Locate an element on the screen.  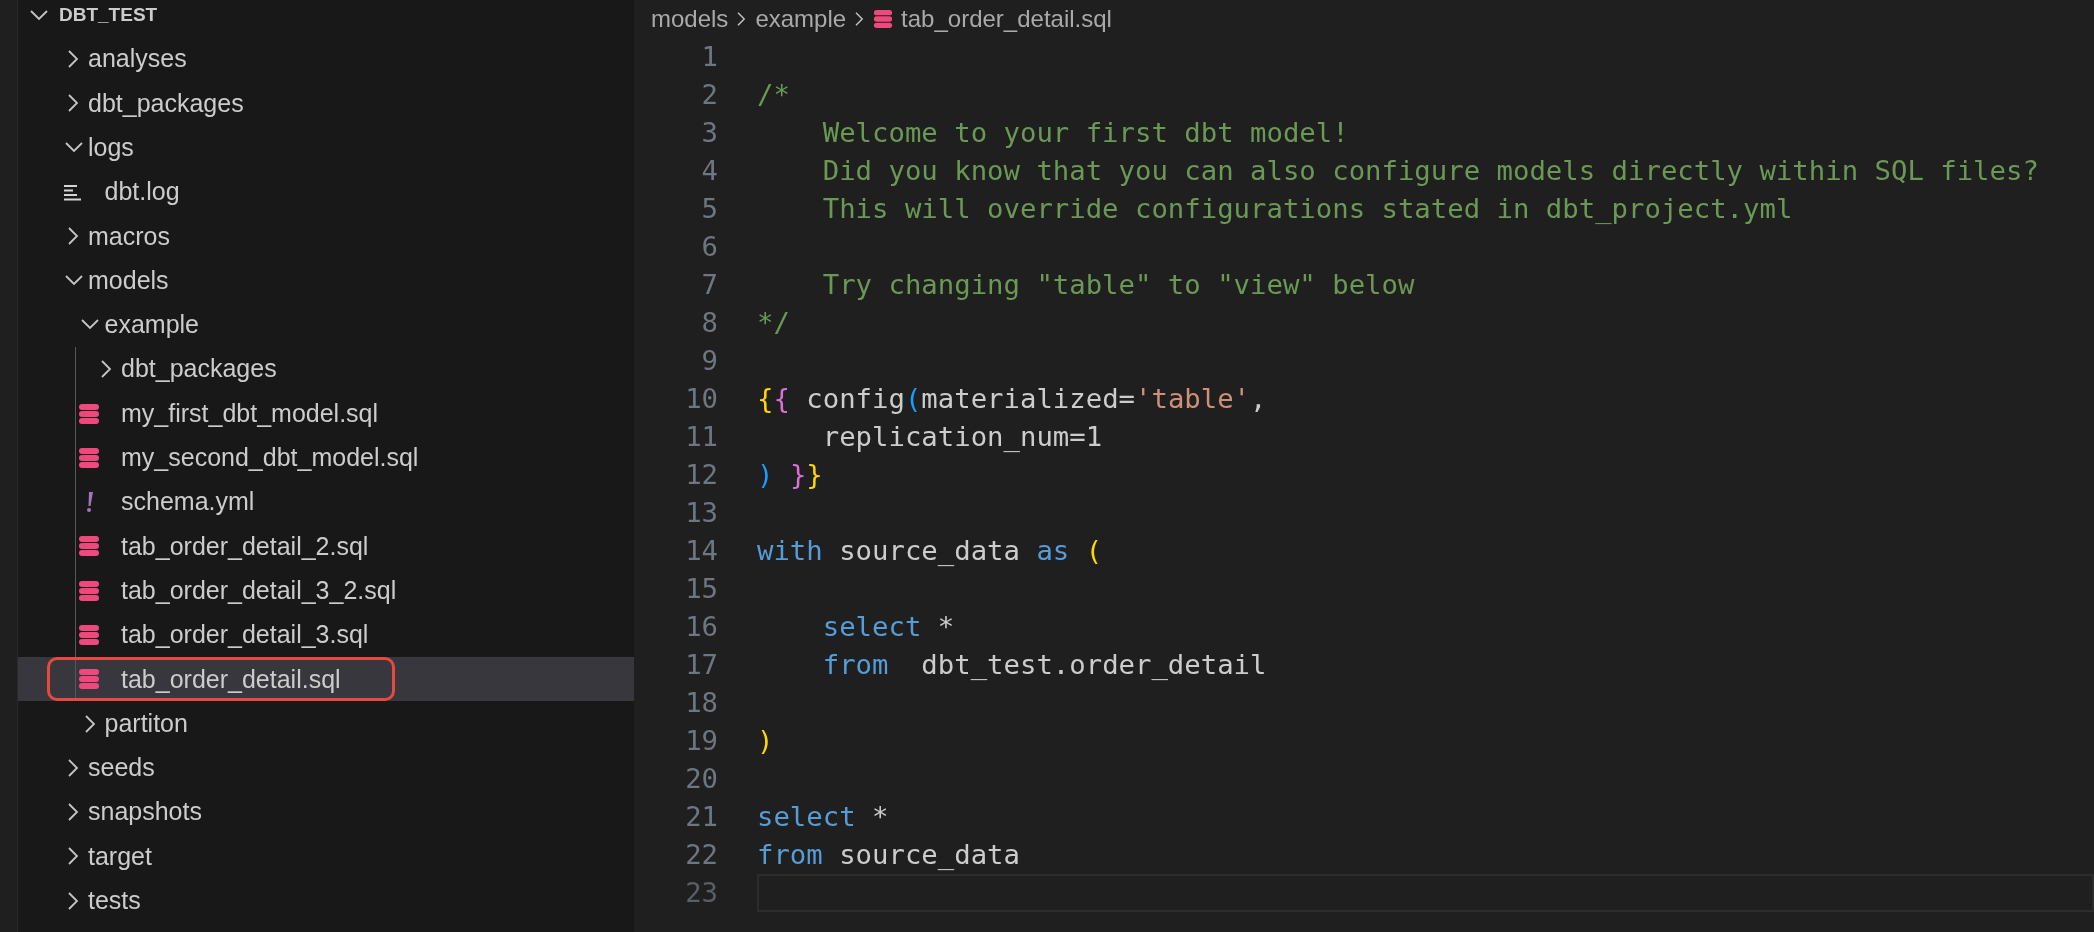
tree-item: tab_order_detail_2.sql is located at coordinates (326, 546).